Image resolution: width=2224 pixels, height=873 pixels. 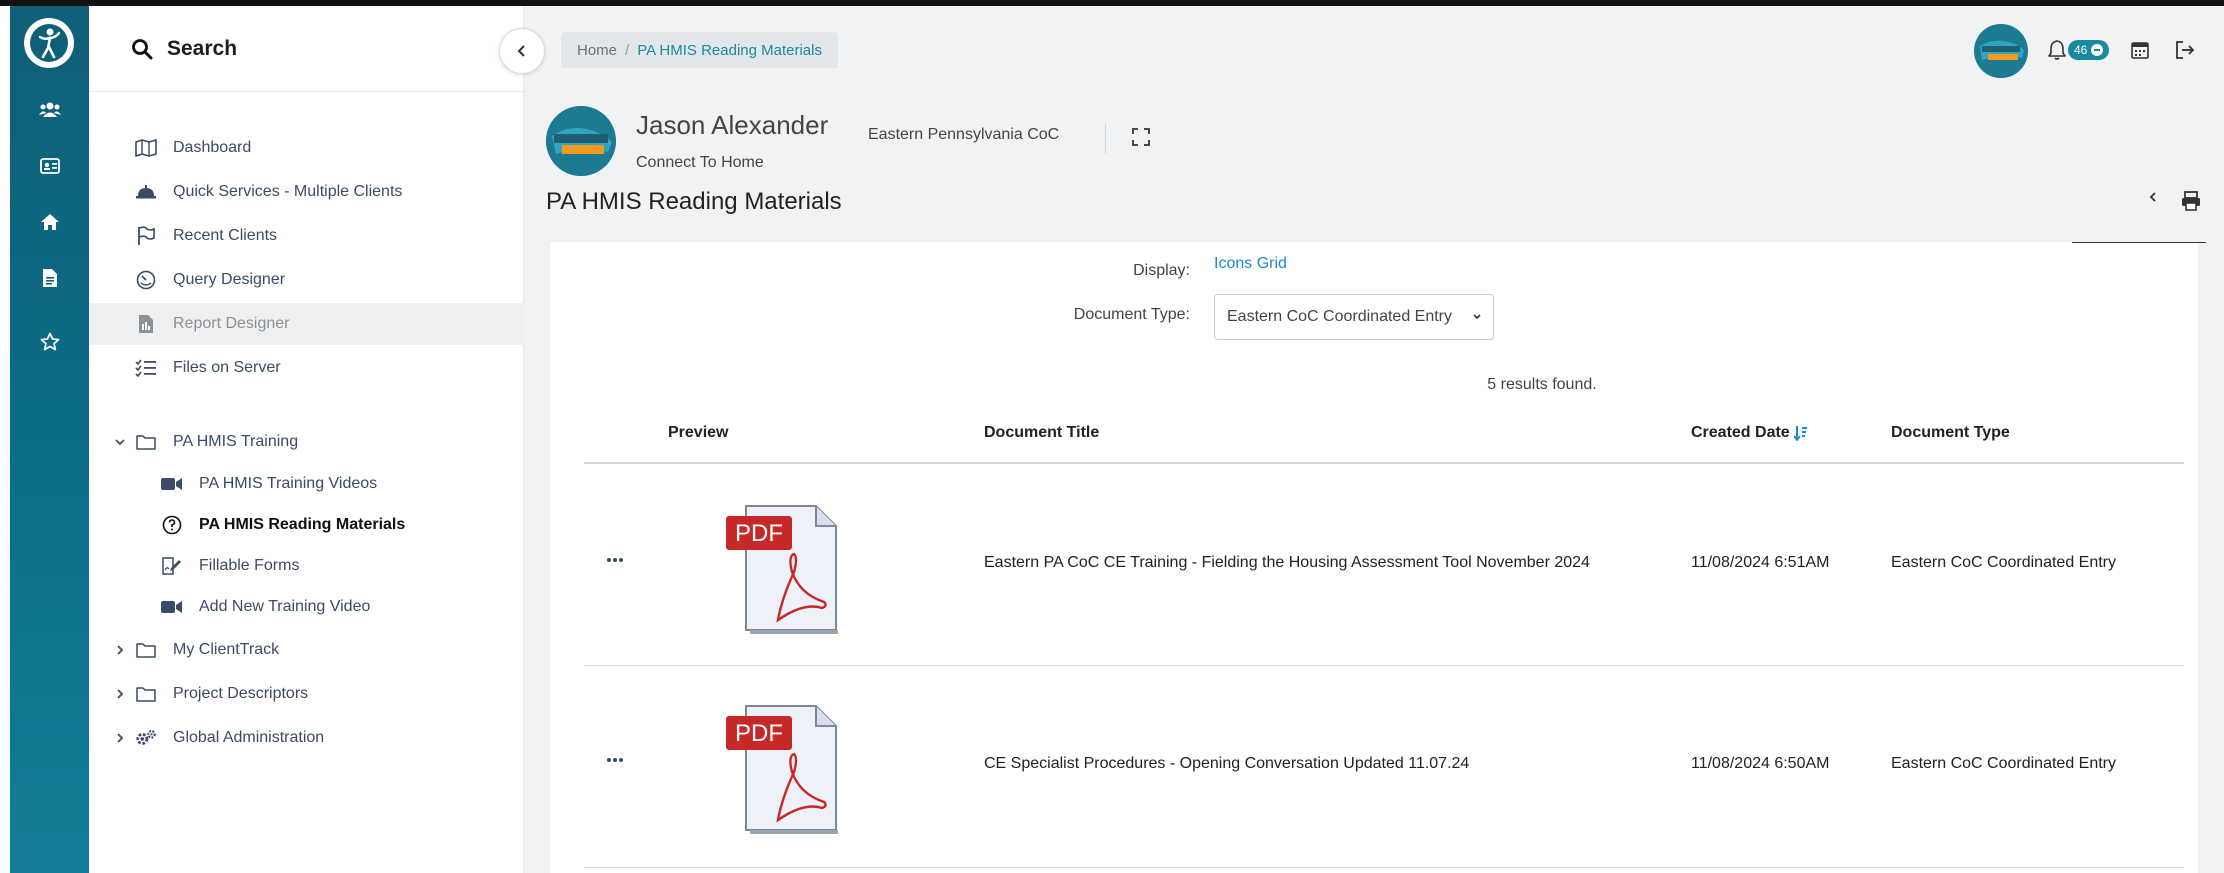 I want to click on expand-icon, so click(x=1141, y=137).